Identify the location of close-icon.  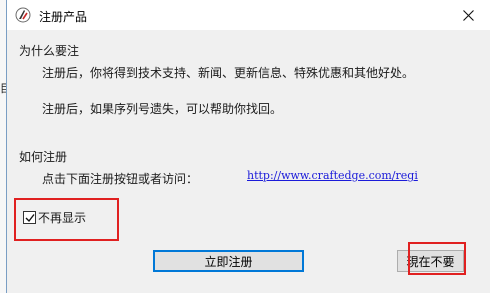
(468, 15).